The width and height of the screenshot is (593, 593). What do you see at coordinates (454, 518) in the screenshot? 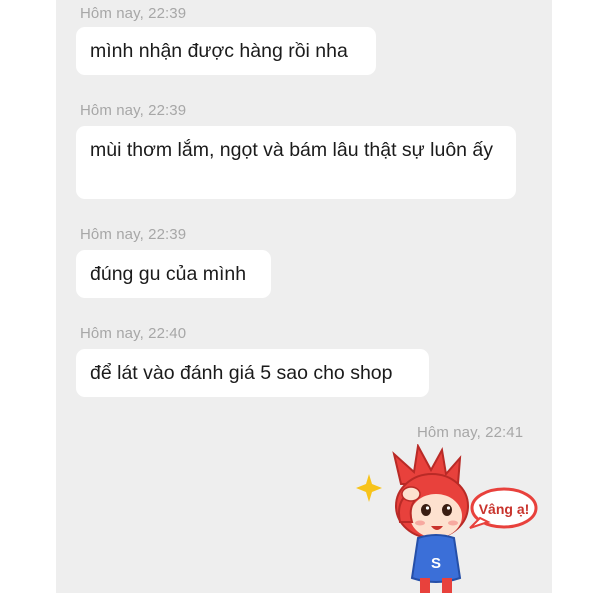
I see `sticker-mascot-saluting: S Vâng ạ!` at bounding box center [454, 518].